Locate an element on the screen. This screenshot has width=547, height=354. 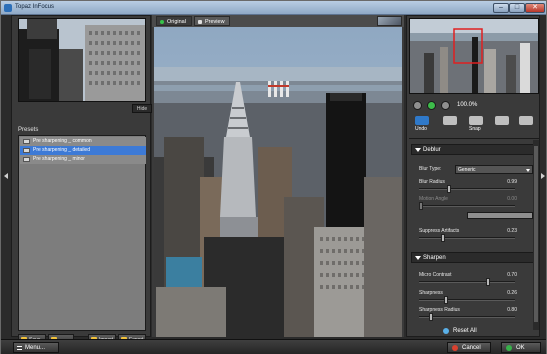
suppress-artifacts-value: 0.23 is located at coordinates (512, 231).